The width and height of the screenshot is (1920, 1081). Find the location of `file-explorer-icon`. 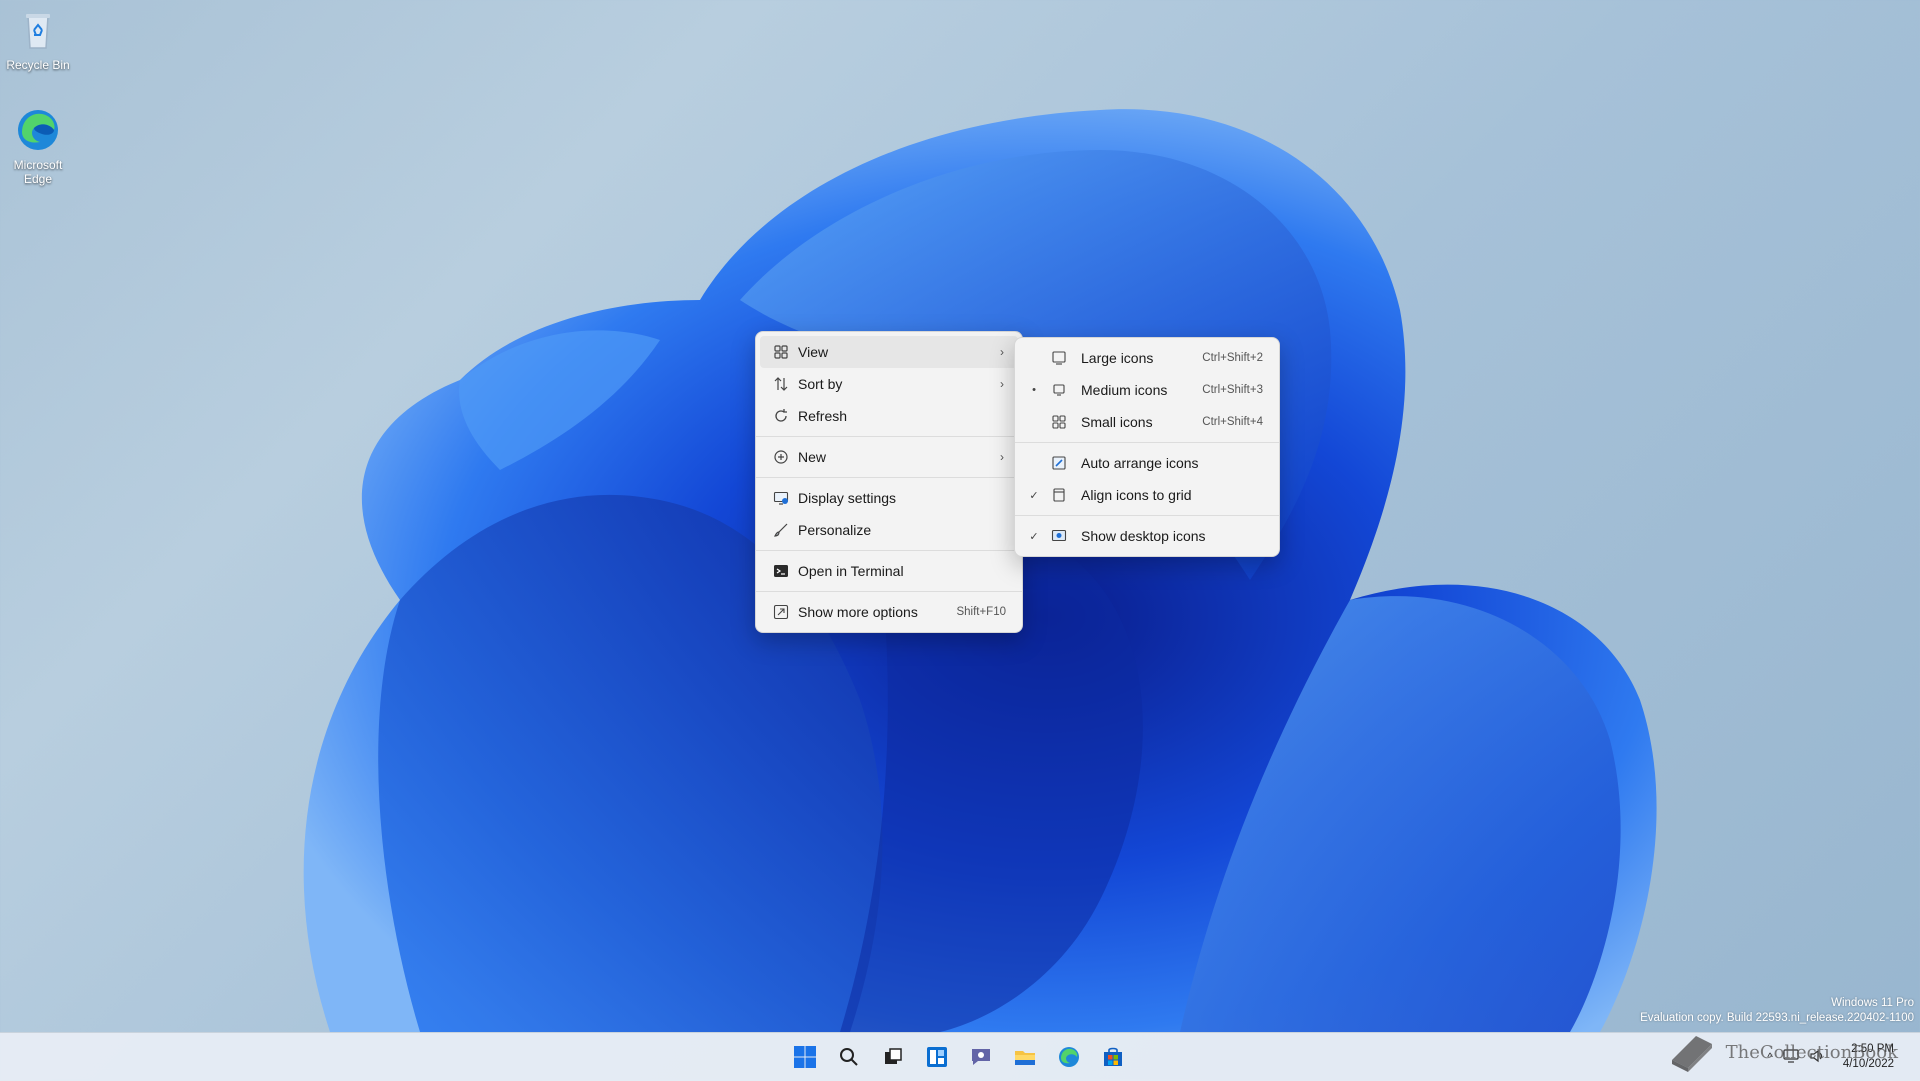

file-explorer-icon is located at coordinates (1025, 1058).